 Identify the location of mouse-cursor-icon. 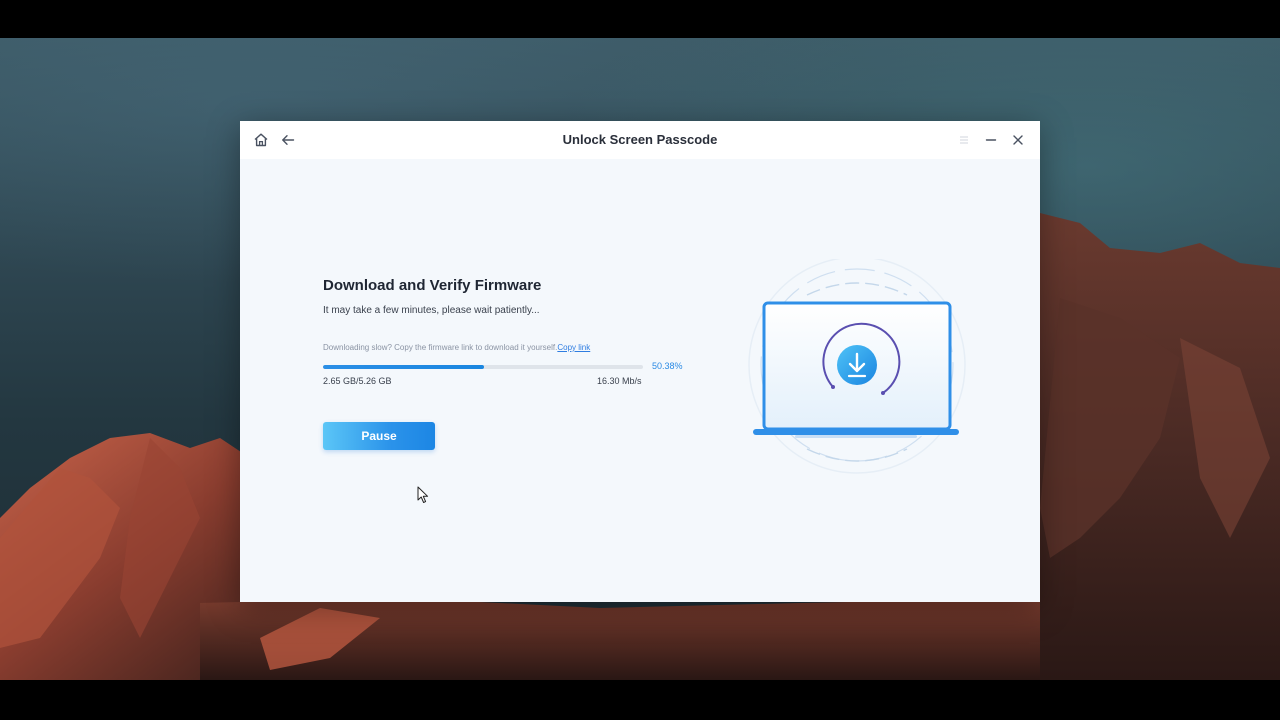
(423, 494).